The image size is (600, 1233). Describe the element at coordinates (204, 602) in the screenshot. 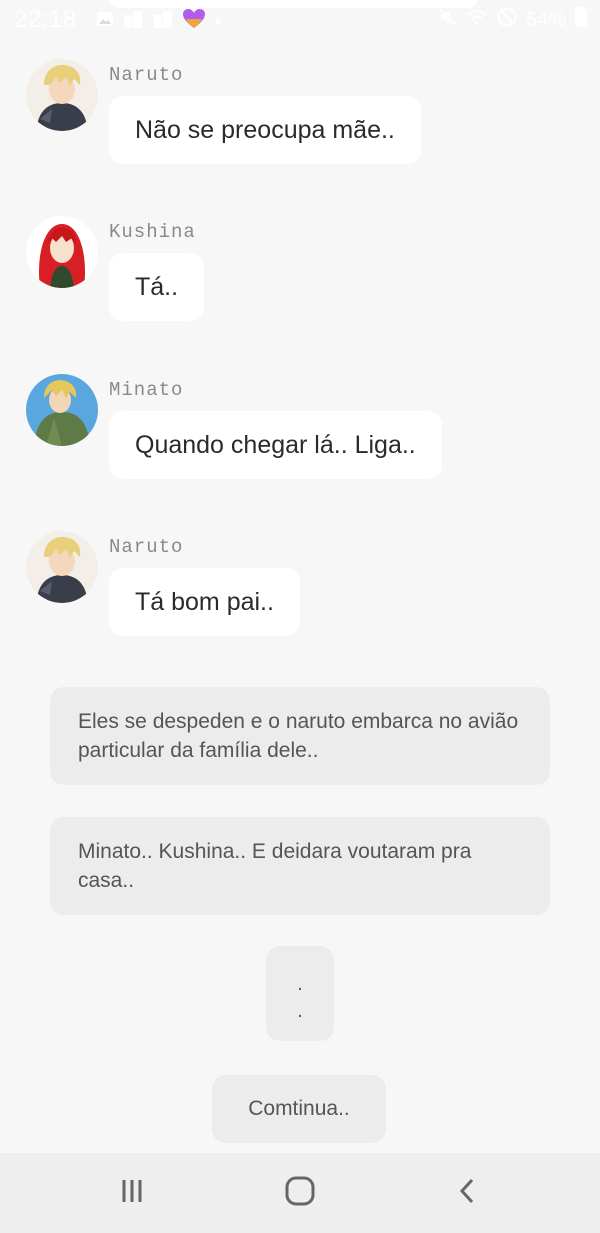

I see `message-bubble: Tá bom pai..` at that location.